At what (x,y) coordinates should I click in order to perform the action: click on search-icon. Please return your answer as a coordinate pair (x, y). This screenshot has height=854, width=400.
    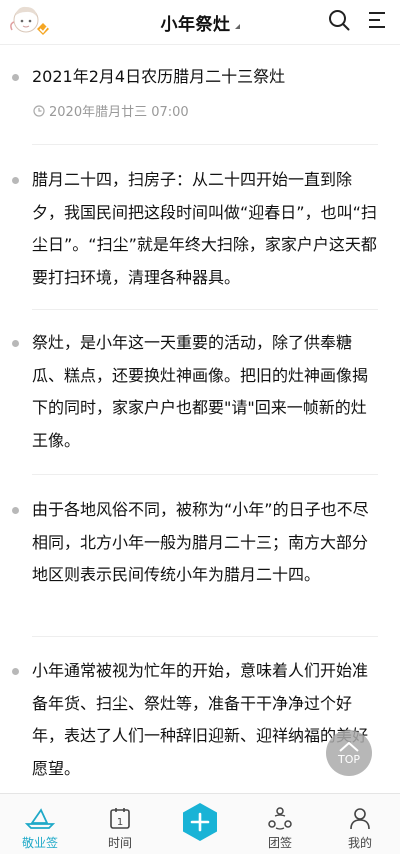
    Looking at the image, I should click on (339, 20).